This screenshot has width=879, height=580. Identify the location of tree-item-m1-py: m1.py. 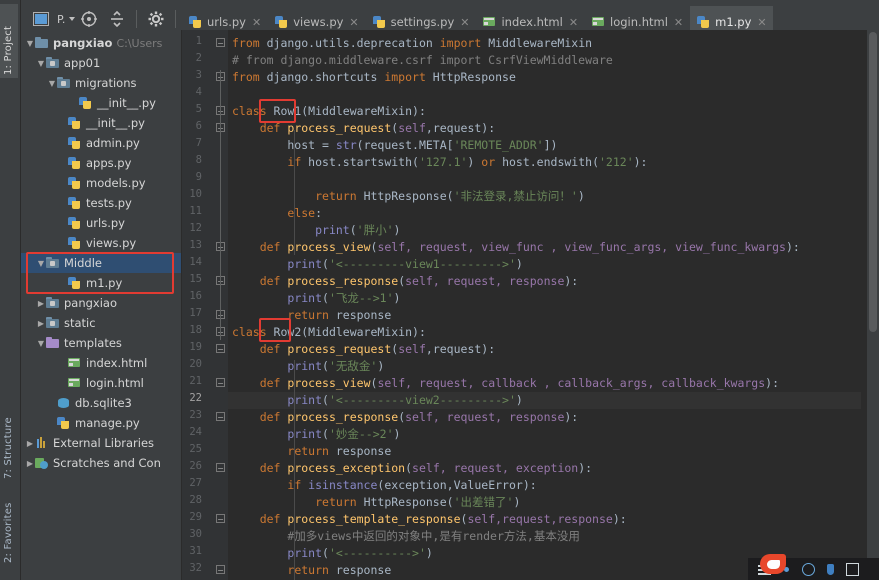
(101, 283).